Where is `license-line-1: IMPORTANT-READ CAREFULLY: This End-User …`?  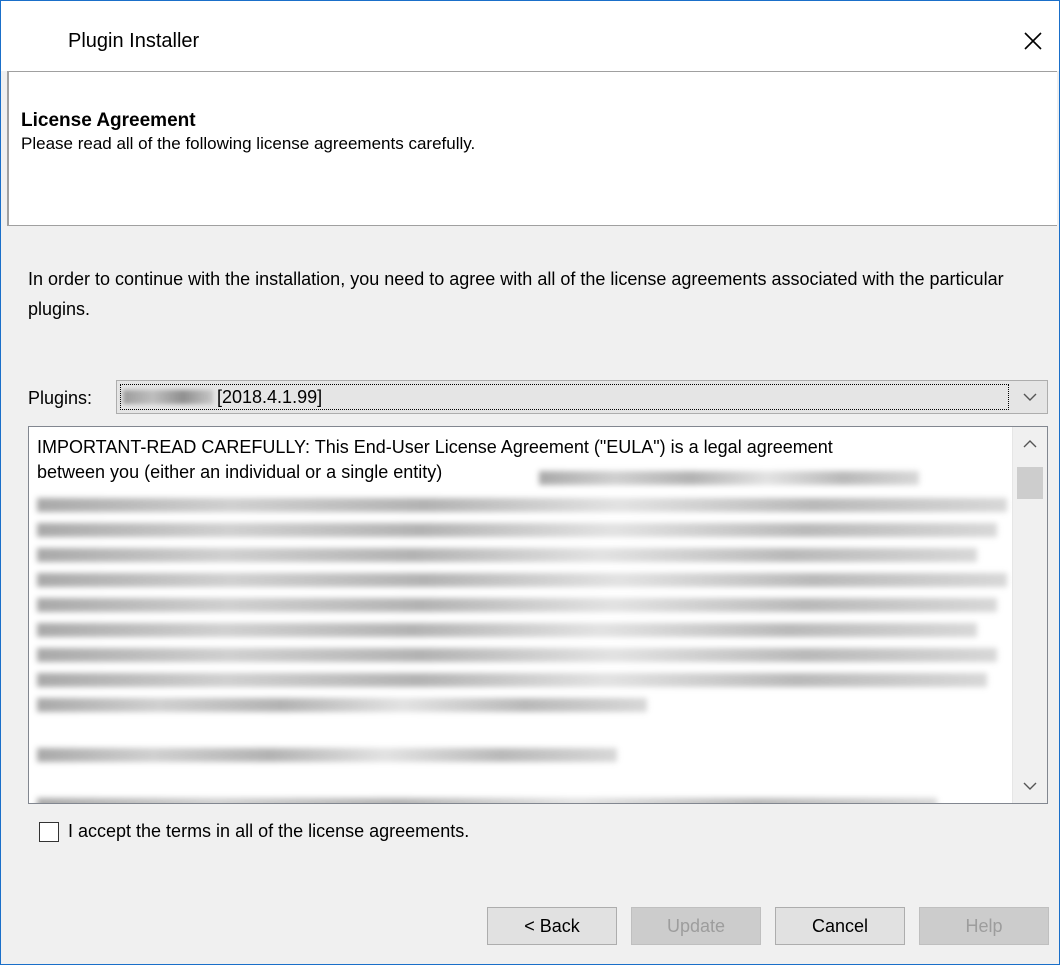 license-line-1: IMPORTANT-READ CAREFULLY: This End-User … is located at coordinates (435, 447).